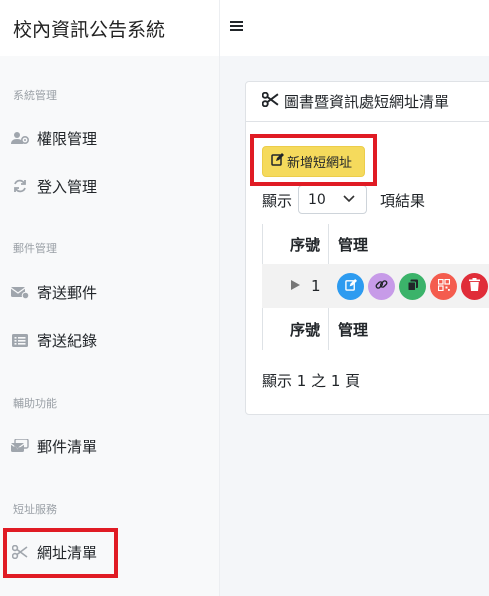  I want to click on table-footer-row: 序號 管理, so click(375, 329).